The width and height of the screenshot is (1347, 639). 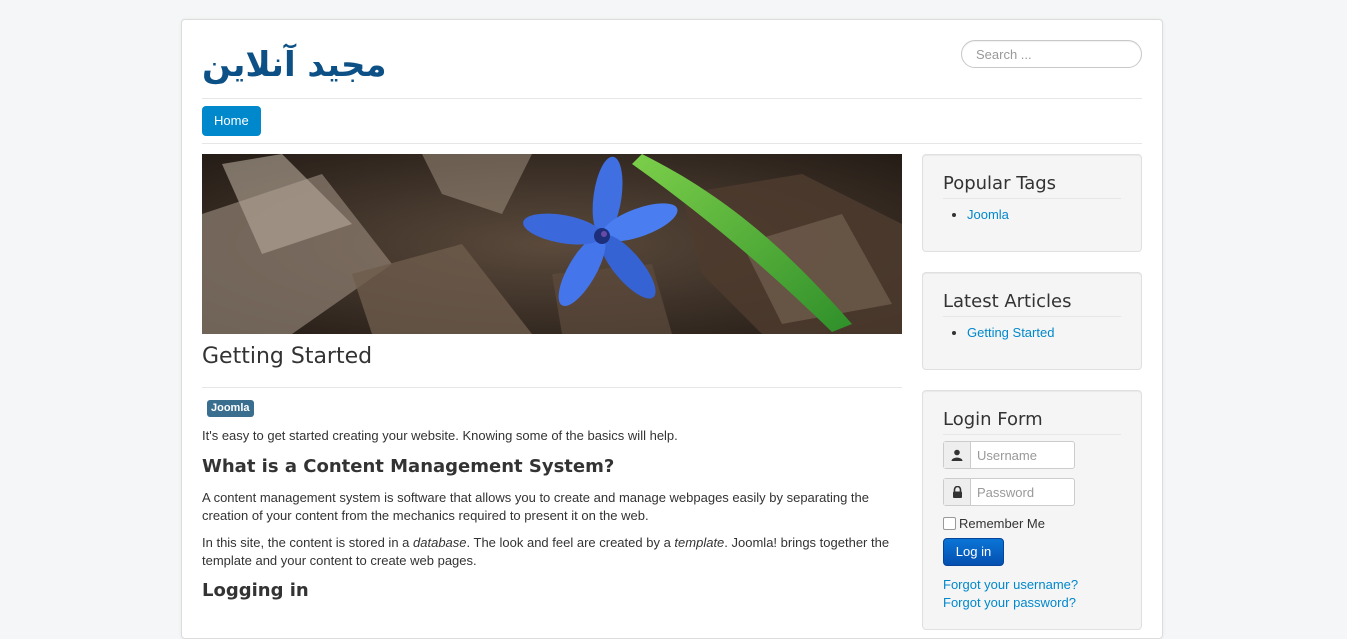 I want to click on emphasis-database: database, so click(x=440, y=542).